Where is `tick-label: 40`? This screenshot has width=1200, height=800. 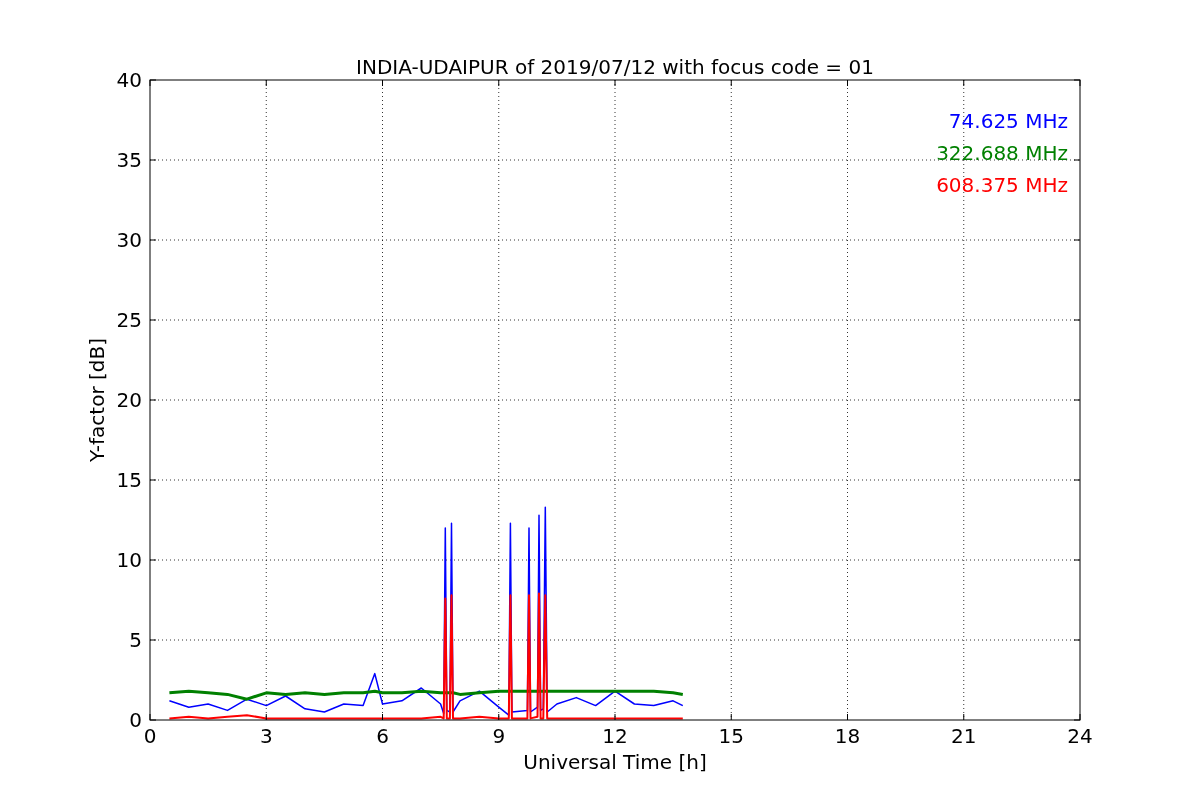
tick-label: 40 is located at coordinates (129, 80).